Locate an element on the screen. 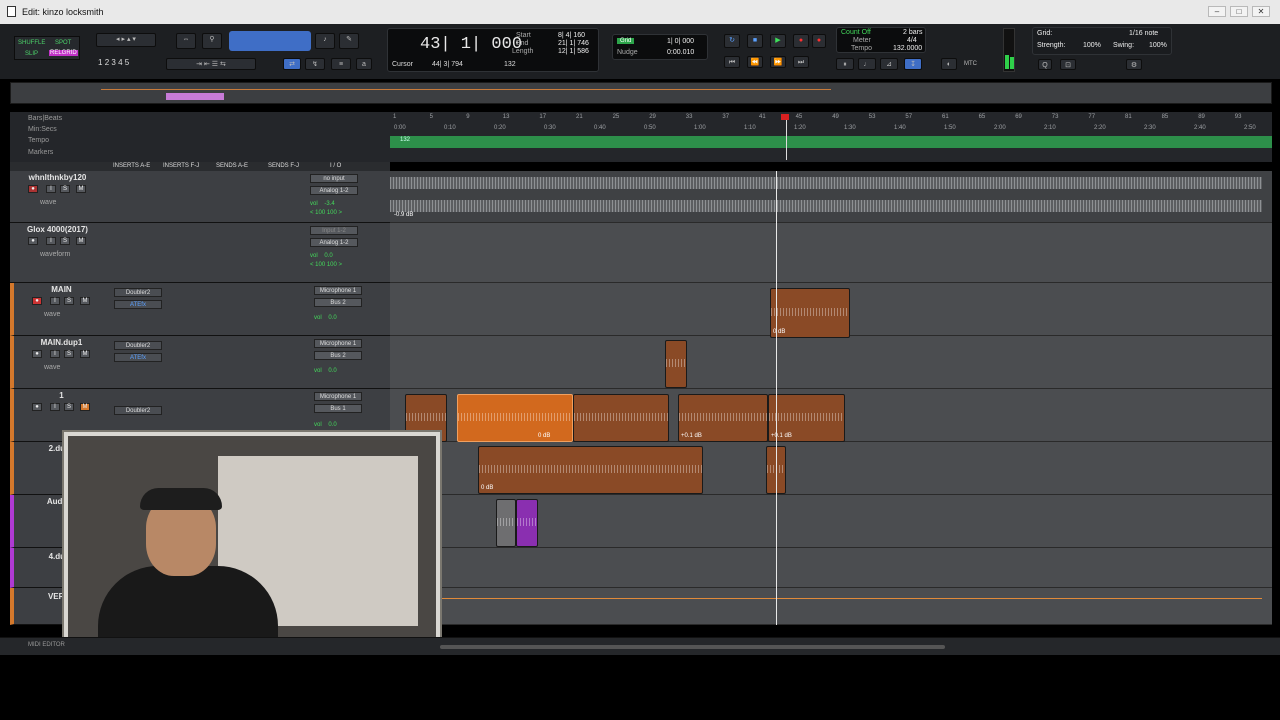 The image size is (1280, 720). tab-to-transient-icon: ↯ is located at coordinates (315, 64).